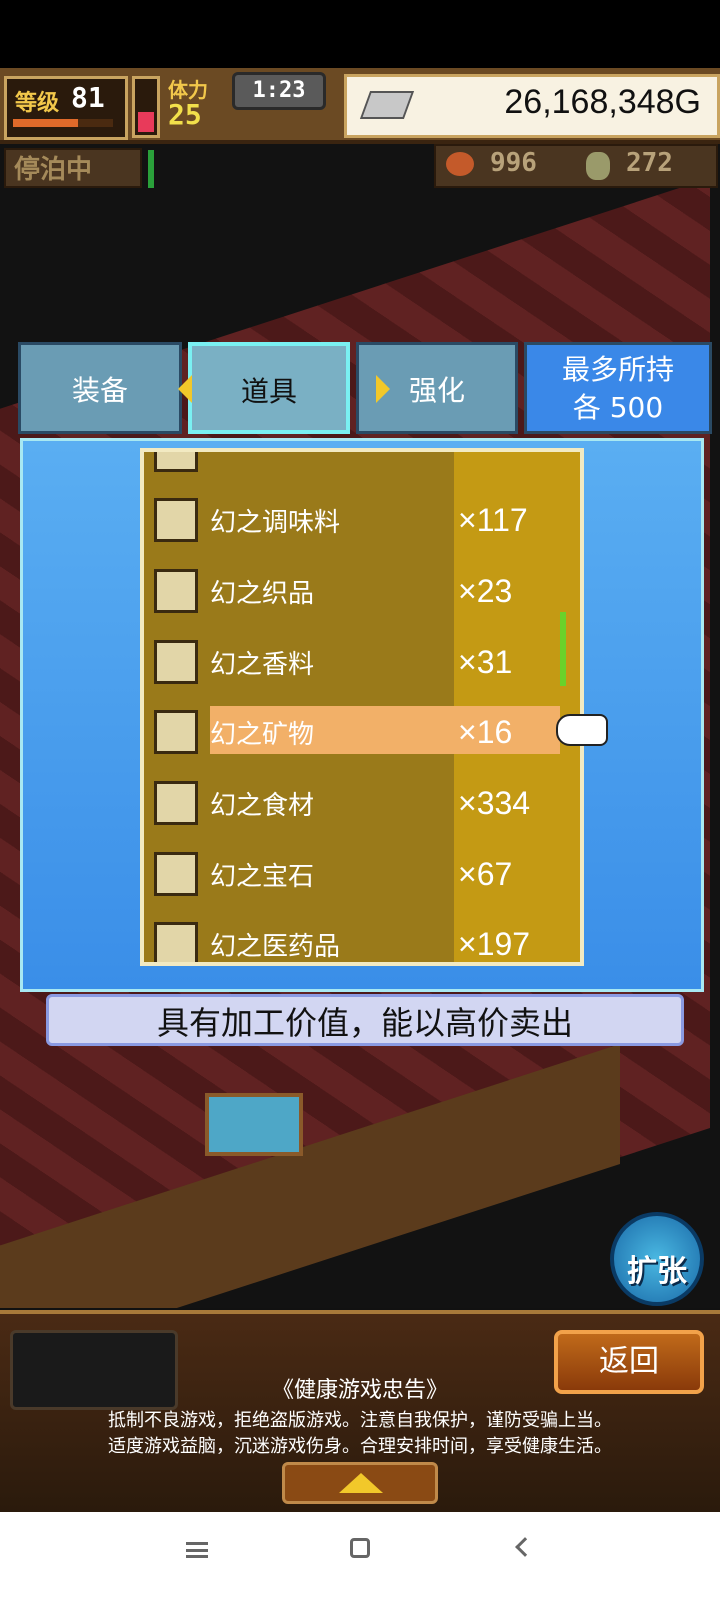  Describe the element at coordinates (602, 102) in the screenshot. I see `money-value: 26,168,348G` at that location.